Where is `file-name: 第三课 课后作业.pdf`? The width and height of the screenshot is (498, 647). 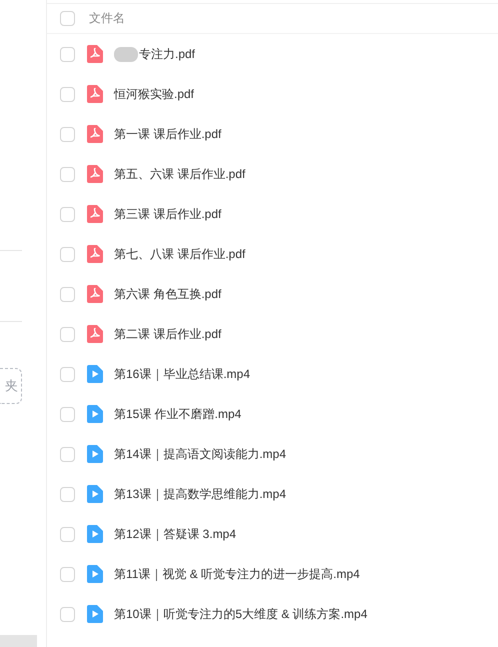 file-name: 第三课 课后作业.pdf is located at coordinates (168, 214).